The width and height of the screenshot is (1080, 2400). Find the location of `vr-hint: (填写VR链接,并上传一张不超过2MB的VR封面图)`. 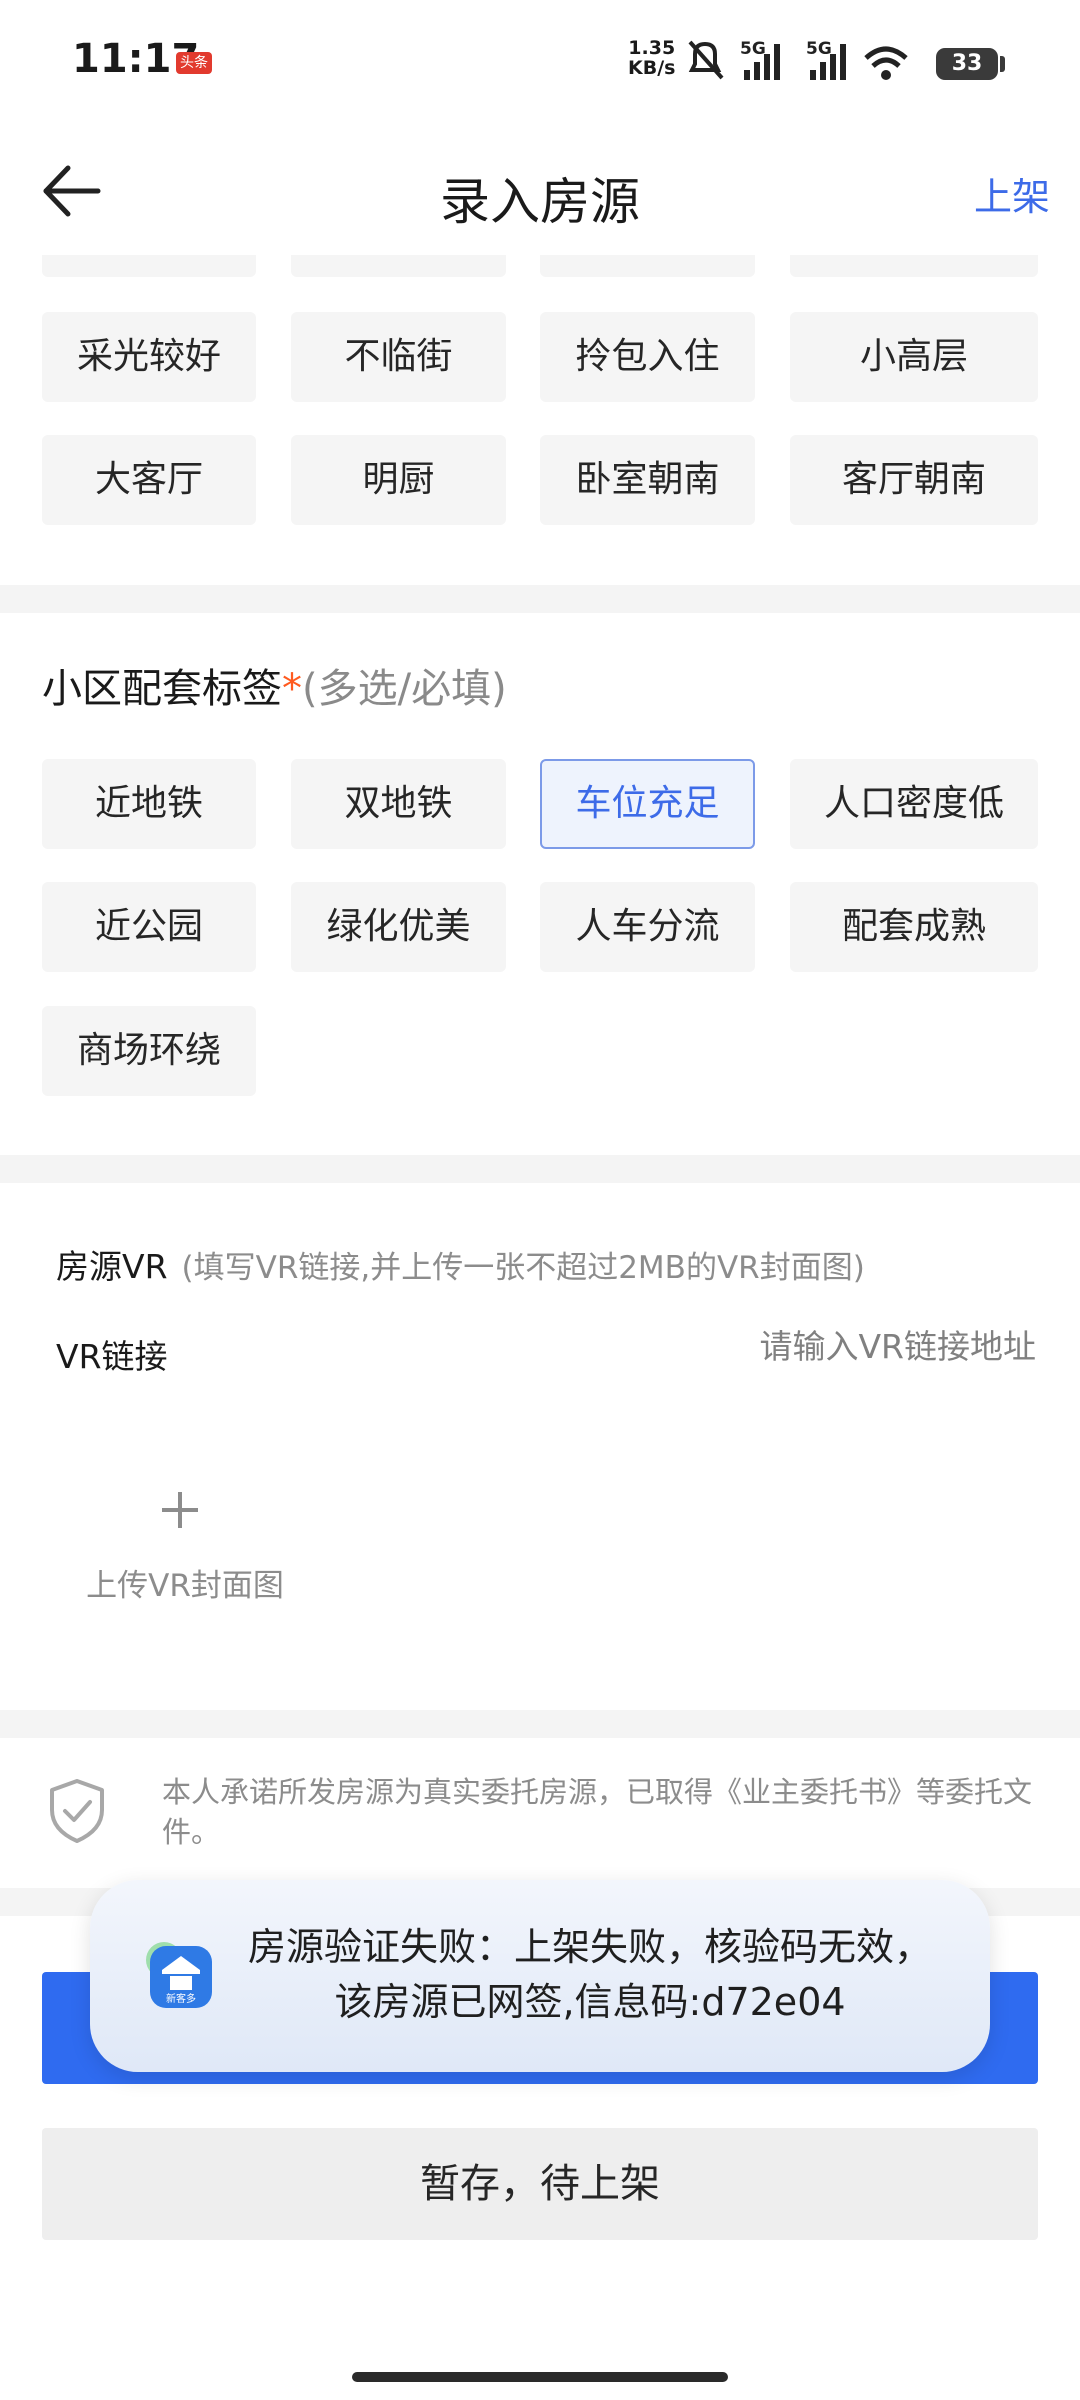

vr-hint: (填写VR链接,并上传一张不超过2MB的VR封面图) is located at coordinates (523, 1268).